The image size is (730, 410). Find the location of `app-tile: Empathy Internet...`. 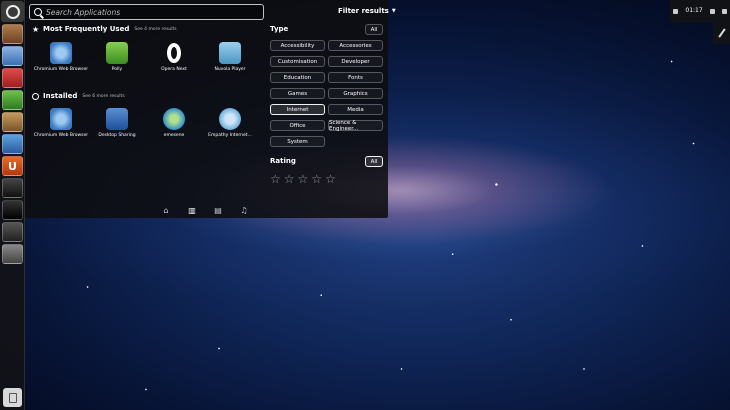

app-tile: Empathy Internet... is located at coordinates (230, 123).